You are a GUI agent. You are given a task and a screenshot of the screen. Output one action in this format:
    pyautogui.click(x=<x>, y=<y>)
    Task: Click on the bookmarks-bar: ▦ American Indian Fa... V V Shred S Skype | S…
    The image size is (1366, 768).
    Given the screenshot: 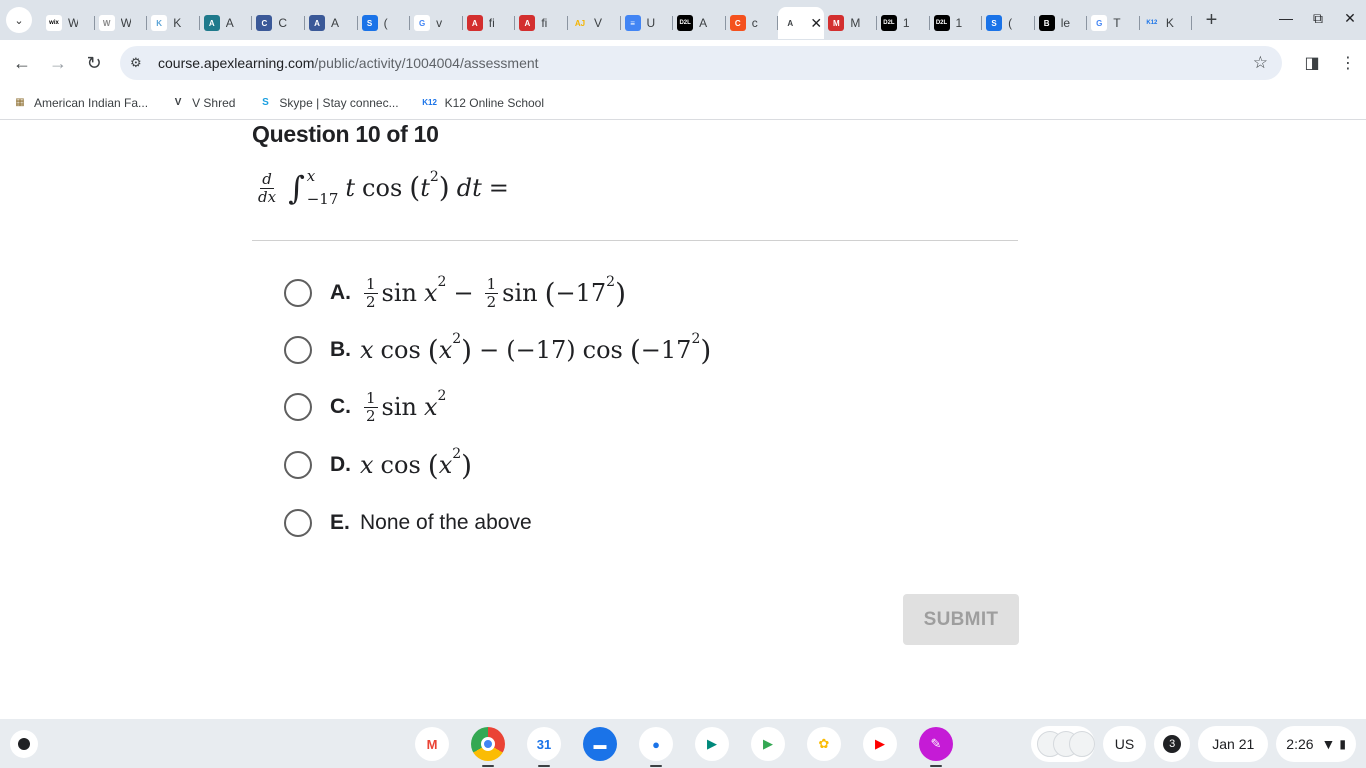 What is the action you would take?
    pyautogui.click(x=683, y=103)
    